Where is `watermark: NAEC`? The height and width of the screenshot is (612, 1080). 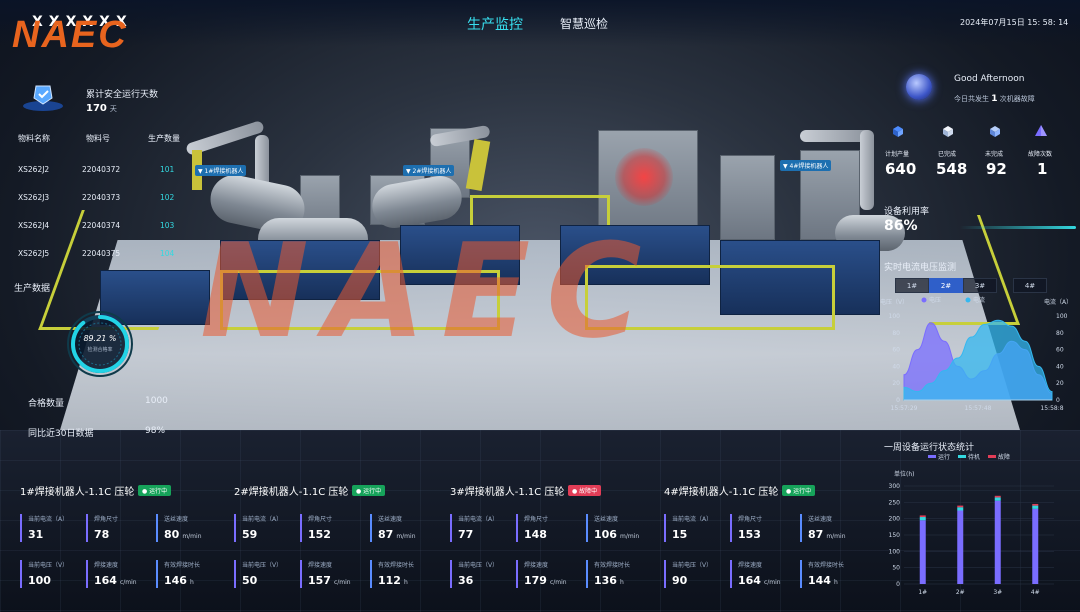 watermark: NAEC is located at coordinates (429, 291).